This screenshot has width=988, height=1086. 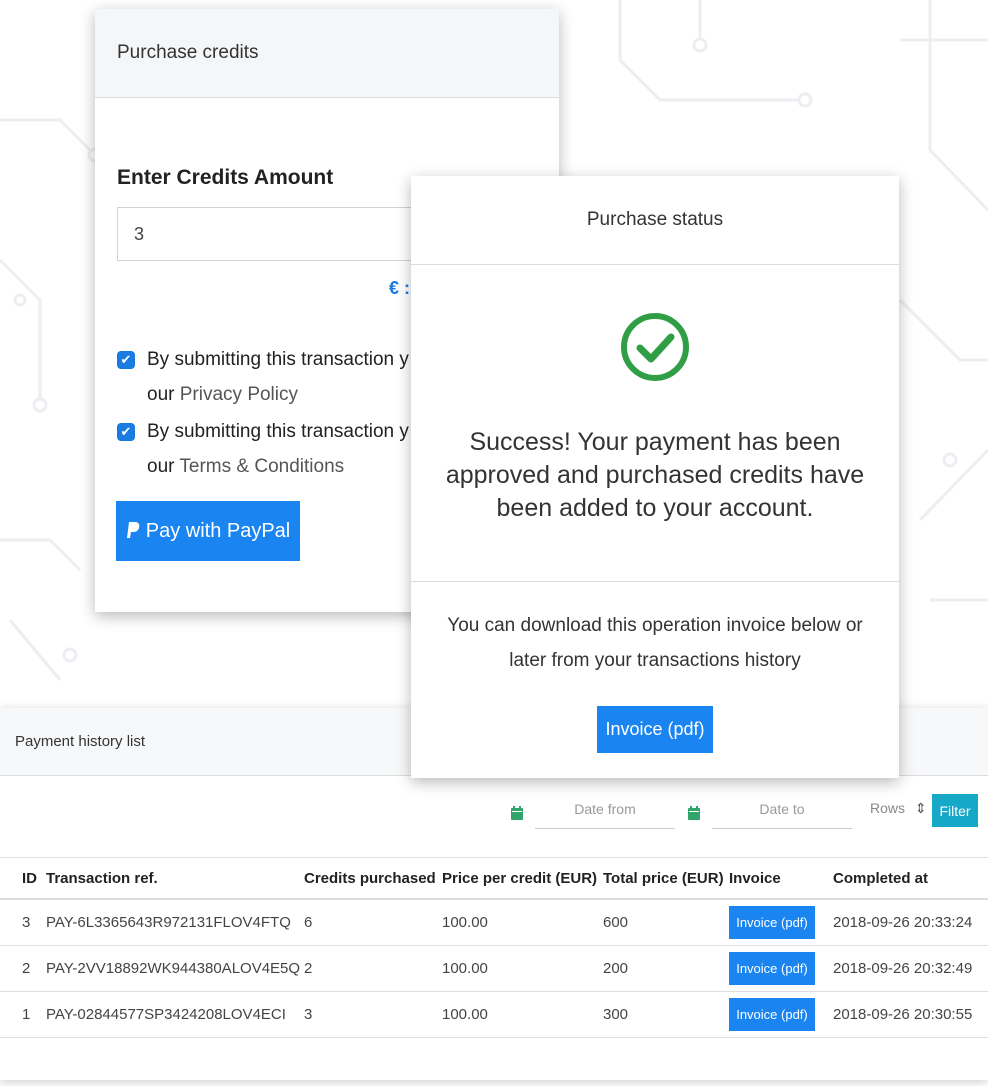 I want to click on cell-transaction-ref: PAY-02844577SP3424208LOV4ECI, so click(x=175, y=1014).